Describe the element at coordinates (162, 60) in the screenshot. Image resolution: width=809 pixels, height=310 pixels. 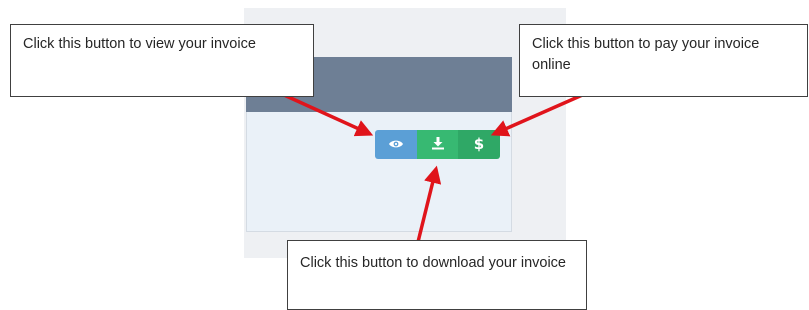
I see `view-invoice-callout: Click this button to view your invoice` at that location.